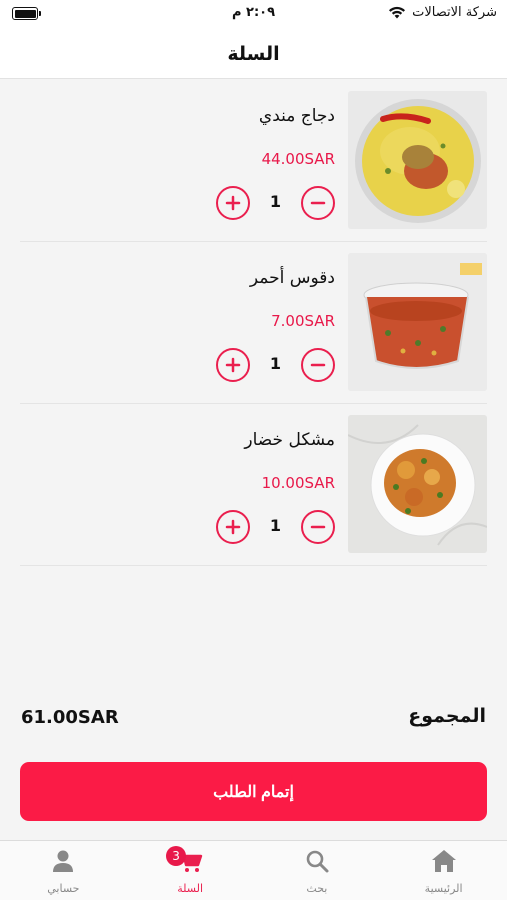 The height and width of the screenshot is (900, 507). What do you see at coordinates (253, 15) in the screenshot?
I see `status-bar: ٢:٠٩ م شركة الاتصالات` at bounding box center [253, 15].